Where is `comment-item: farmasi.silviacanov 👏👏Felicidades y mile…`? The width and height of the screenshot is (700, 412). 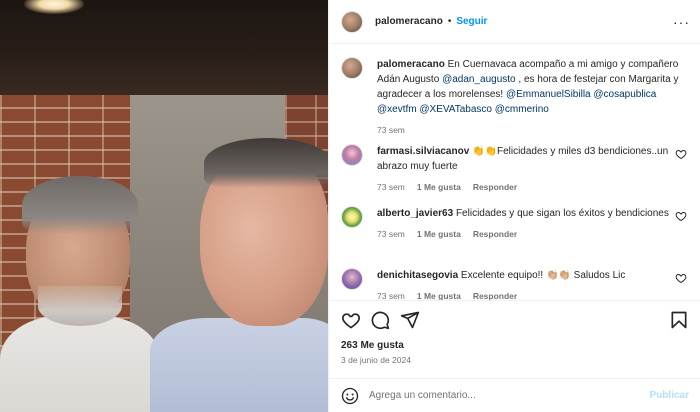
comment-item: farmasi.silviacanov 👏👏Felicidades y mile… is located at coordinates (514, 169).